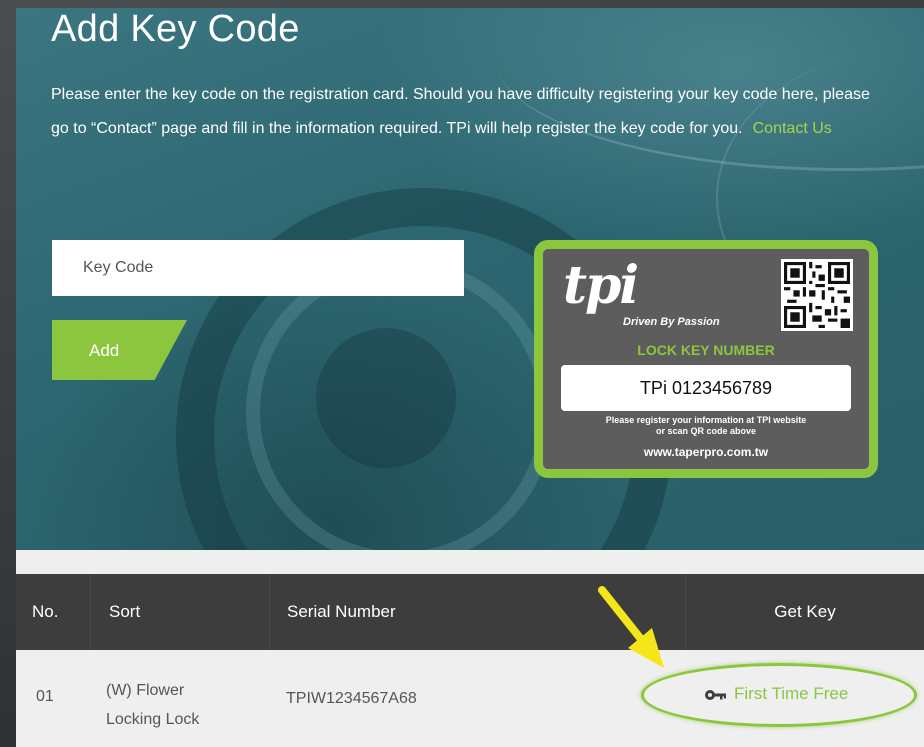 The width and height of the screenshot is (924, 747). What do you see at coordinates (175, 29) in the screenshot?
I see `page-title: Add Key Code` at bounding box center [175, 29].